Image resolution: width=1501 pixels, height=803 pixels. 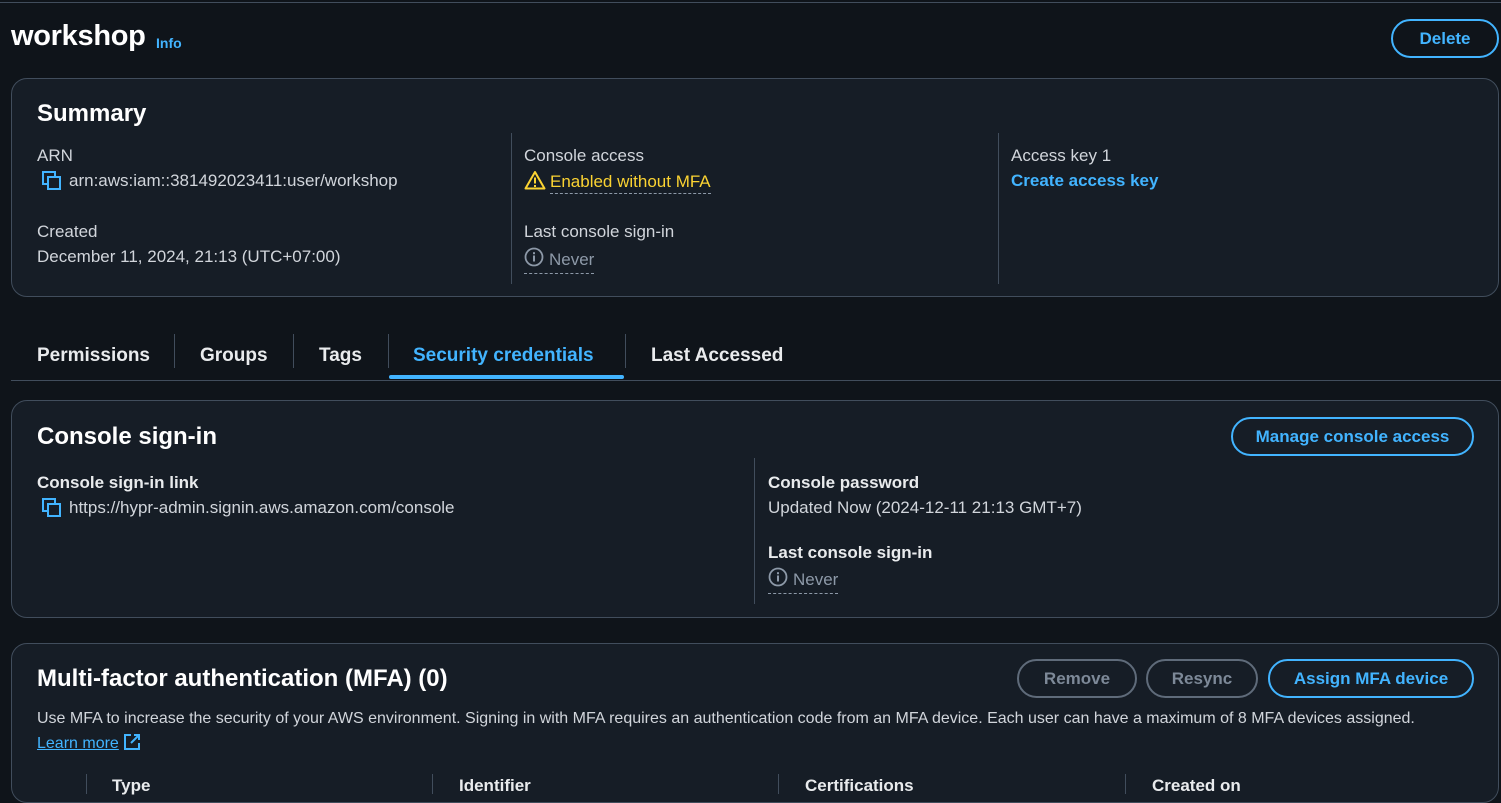 I want to click on created-value: December 11, 2024, 21:13 (UTC+07:00), so click(x=189, y=256).